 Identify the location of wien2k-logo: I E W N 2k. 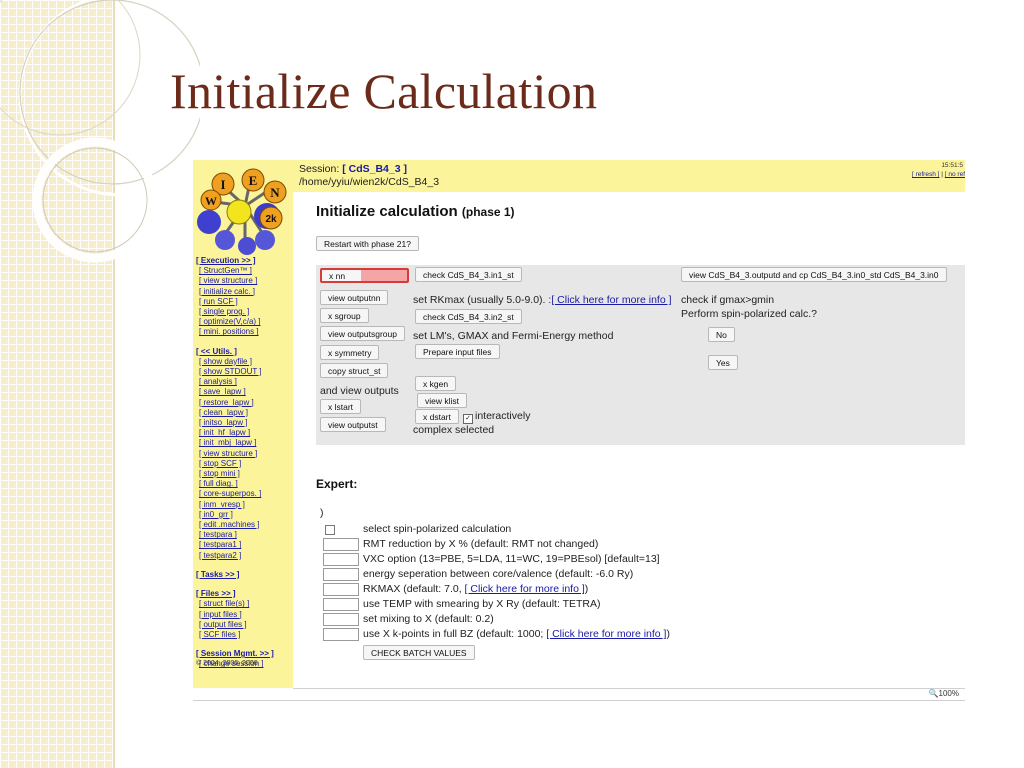
(242, 211).